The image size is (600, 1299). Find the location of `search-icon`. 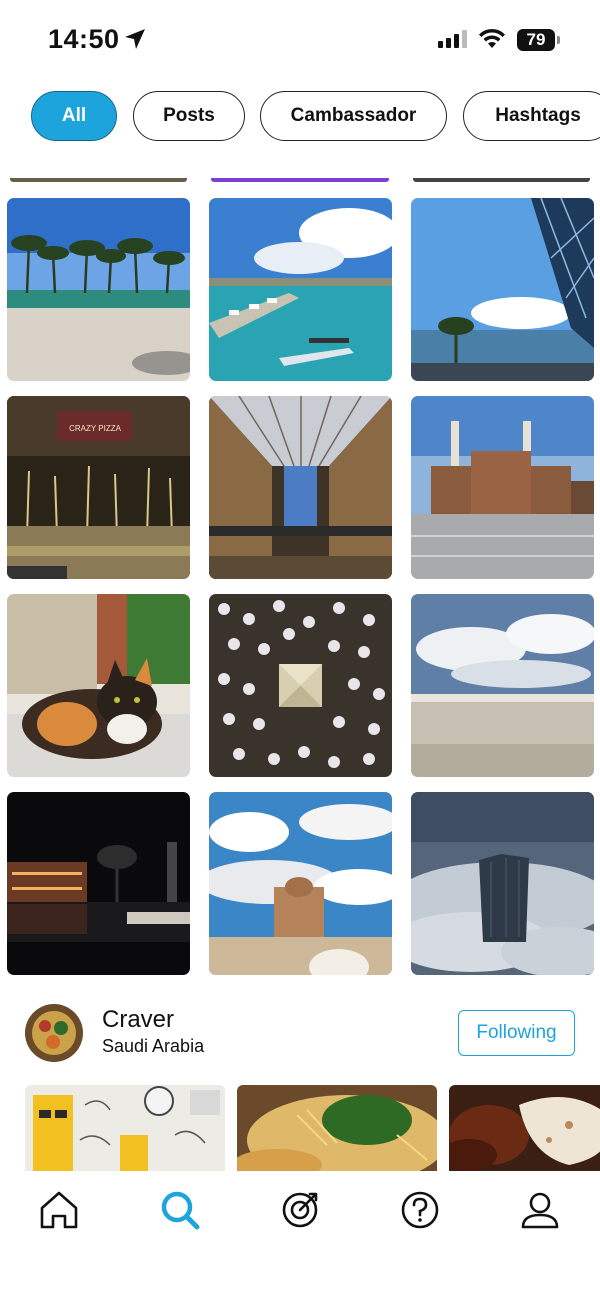

search-icon is located at coordinates (180, 1210).